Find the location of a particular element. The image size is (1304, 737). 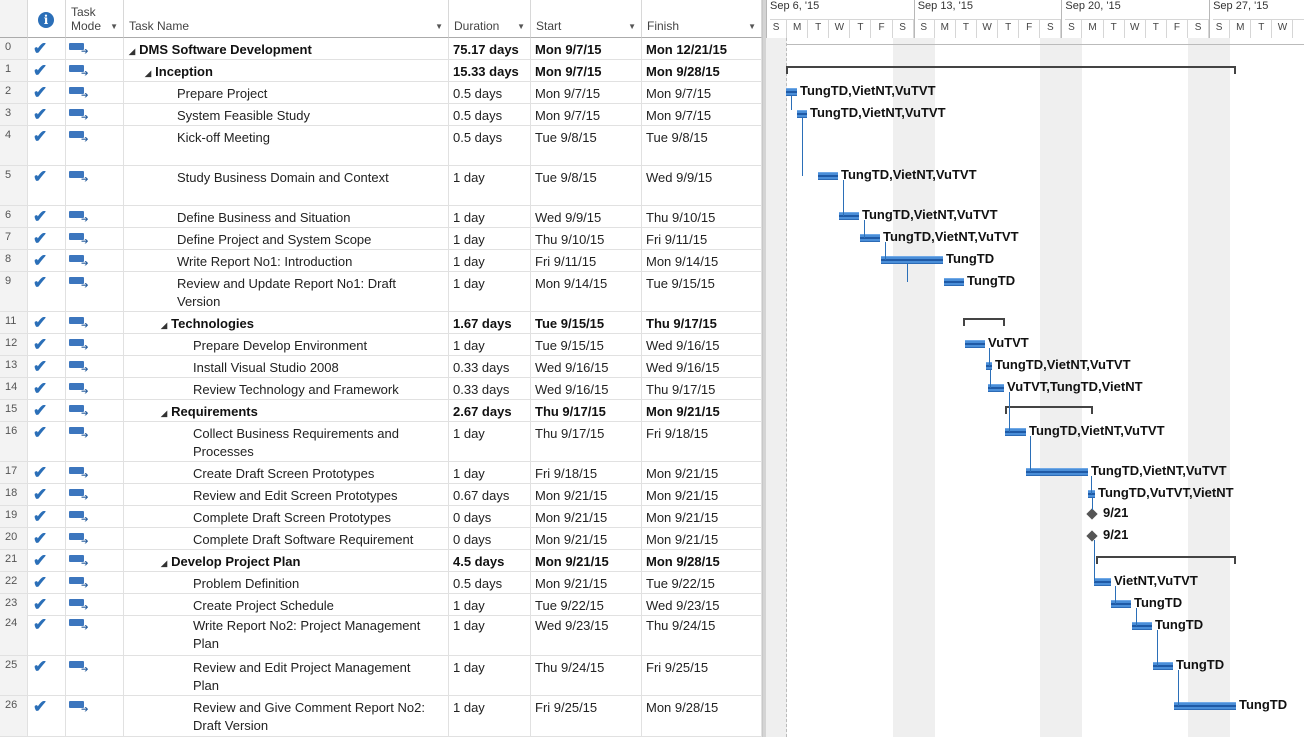

task-mode-column-header: Task Mode ▼ is located at coordinates (95, 19).